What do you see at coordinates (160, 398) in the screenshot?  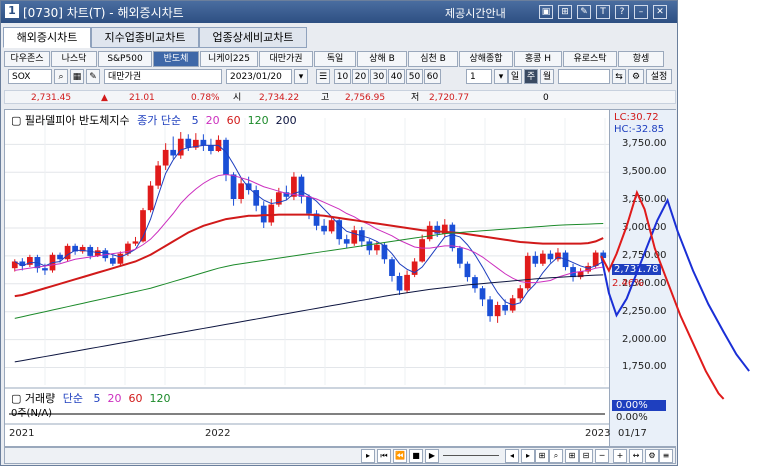 I see `volume-ma-120: 120` at bounding box center [160, 398].